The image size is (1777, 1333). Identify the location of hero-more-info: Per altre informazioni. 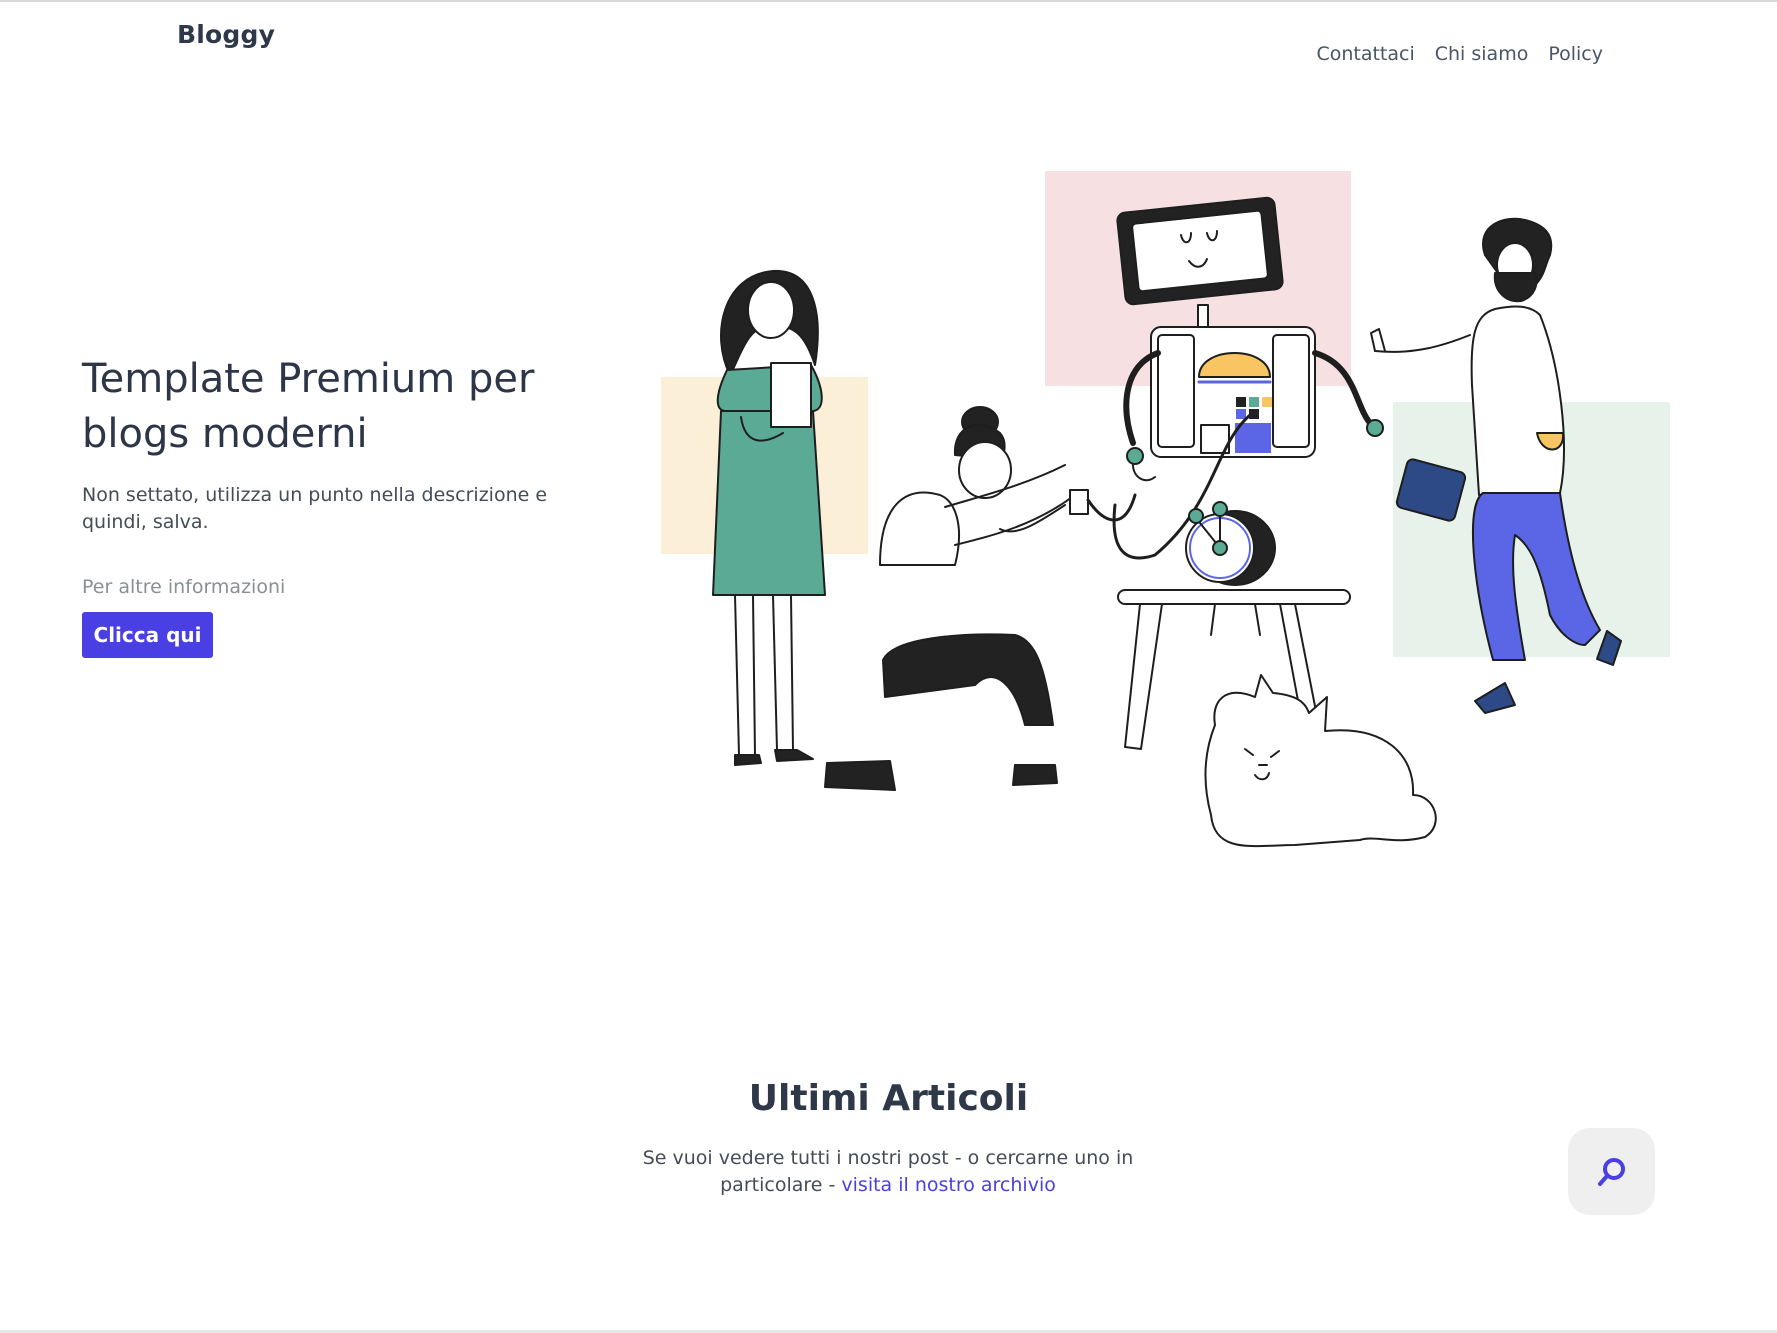
(184, 587).